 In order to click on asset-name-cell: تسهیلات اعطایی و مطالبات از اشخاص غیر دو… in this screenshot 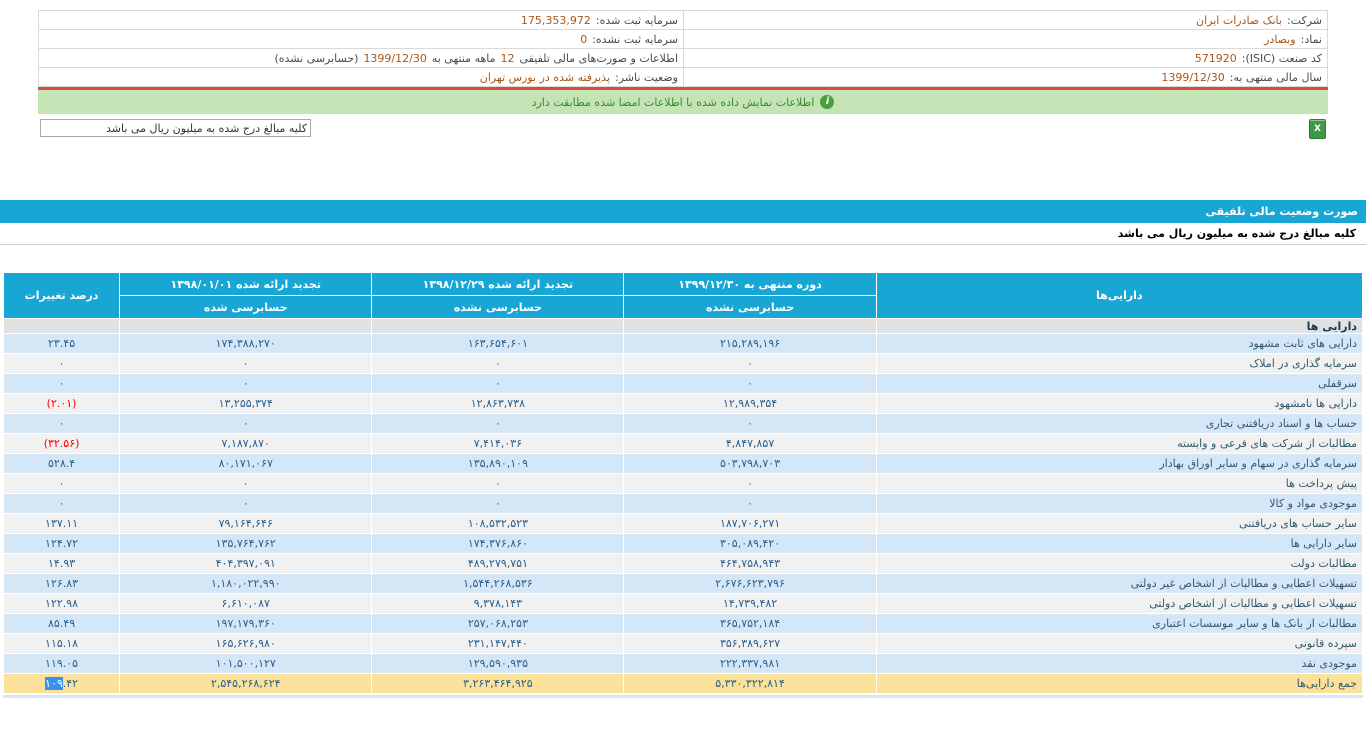, I will do `click(1119, 583)`.